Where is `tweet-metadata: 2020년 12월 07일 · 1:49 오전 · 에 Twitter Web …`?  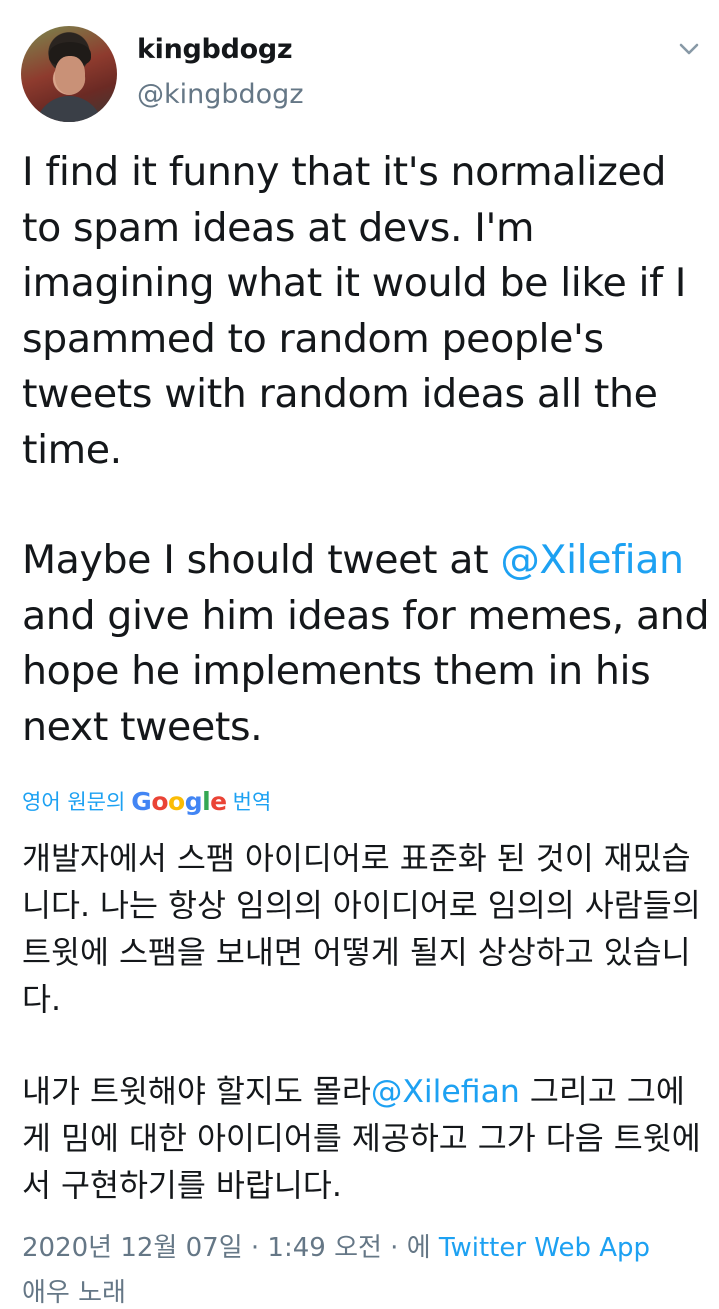
tweet-metadata: 2020년 12월 07일 · 1:49 오전 · 에 Twitter Web … is located at coordinates (367, 1245).